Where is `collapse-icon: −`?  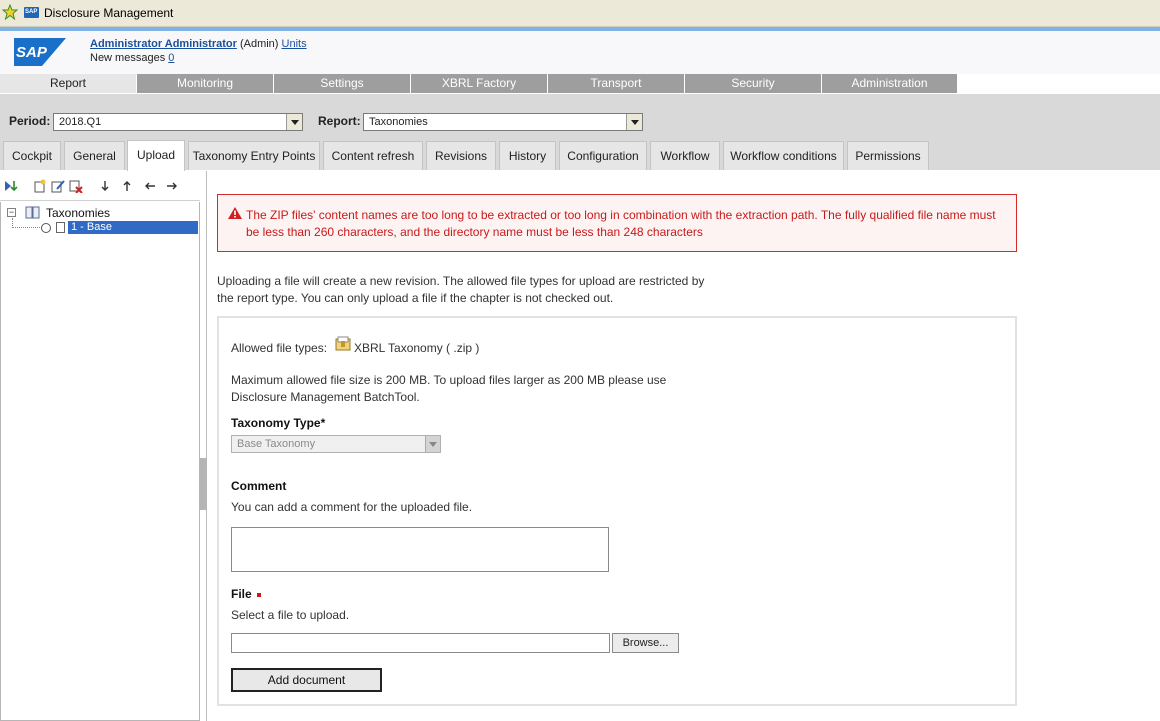
collapse-icon: − is located at coordinates (11, 212).